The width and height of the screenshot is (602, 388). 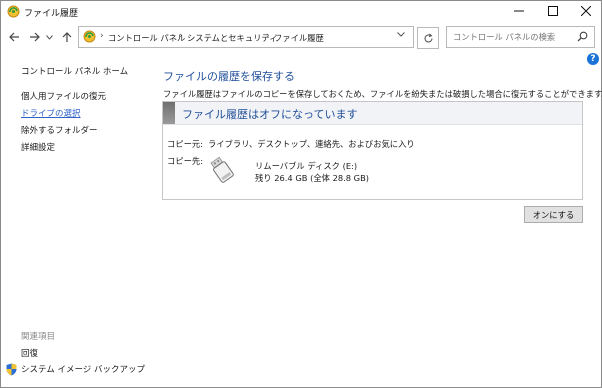 I want to click on refresh-icon, so click(x=428, y=37).